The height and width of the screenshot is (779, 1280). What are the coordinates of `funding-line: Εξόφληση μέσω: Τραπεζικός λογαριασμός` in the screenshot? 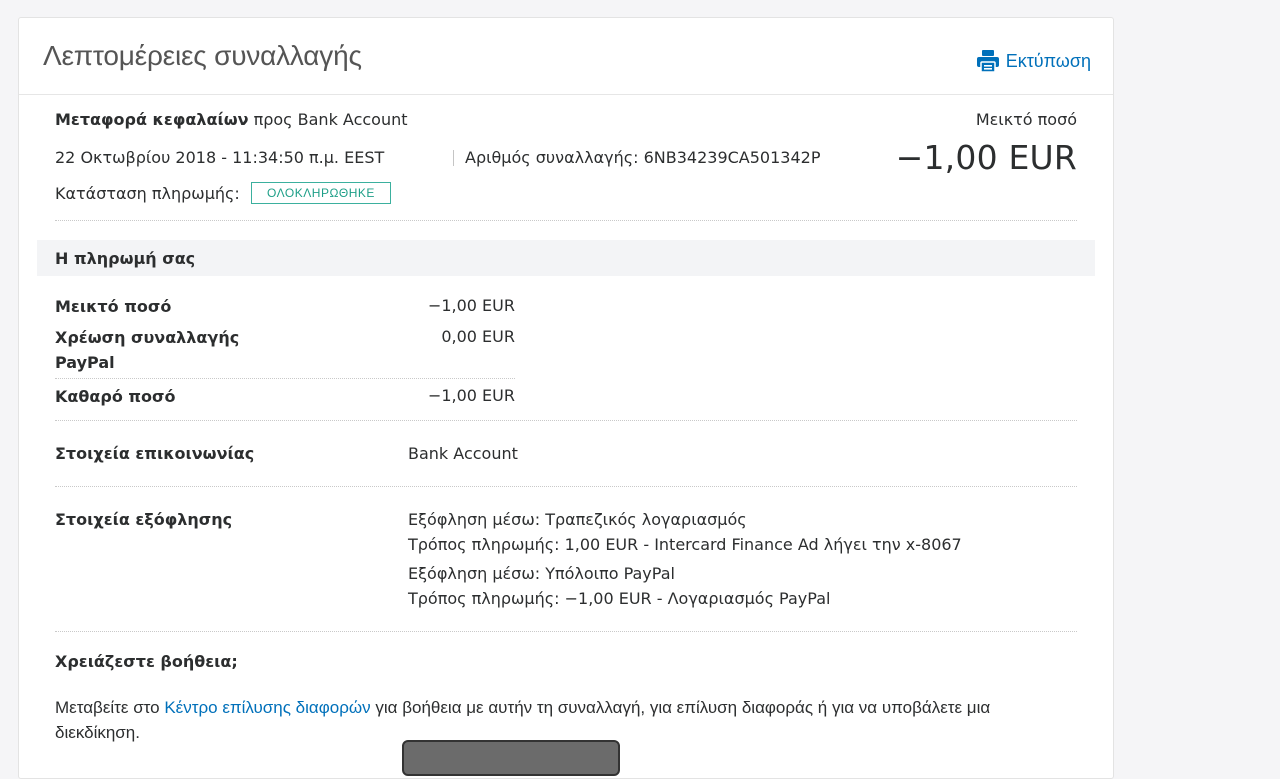 It's located at (577, 519).